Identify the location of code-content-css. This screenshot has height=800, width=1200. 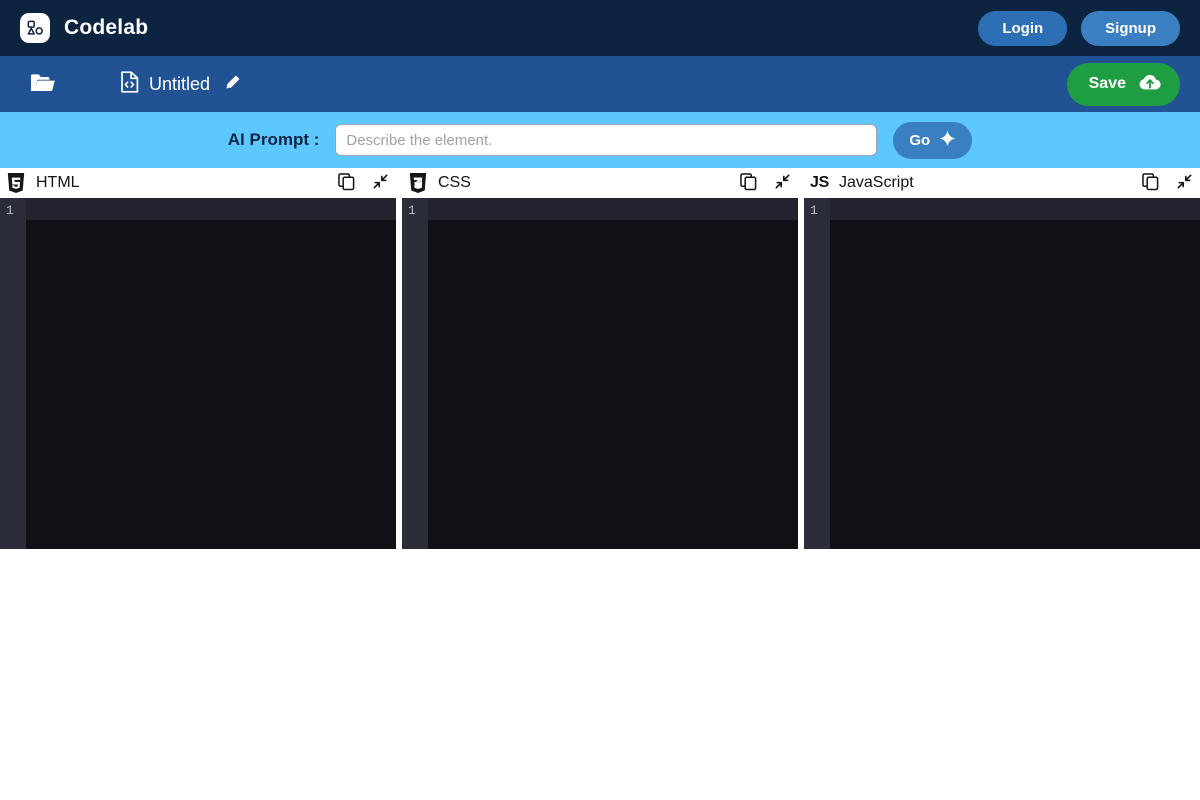
(613, 222).